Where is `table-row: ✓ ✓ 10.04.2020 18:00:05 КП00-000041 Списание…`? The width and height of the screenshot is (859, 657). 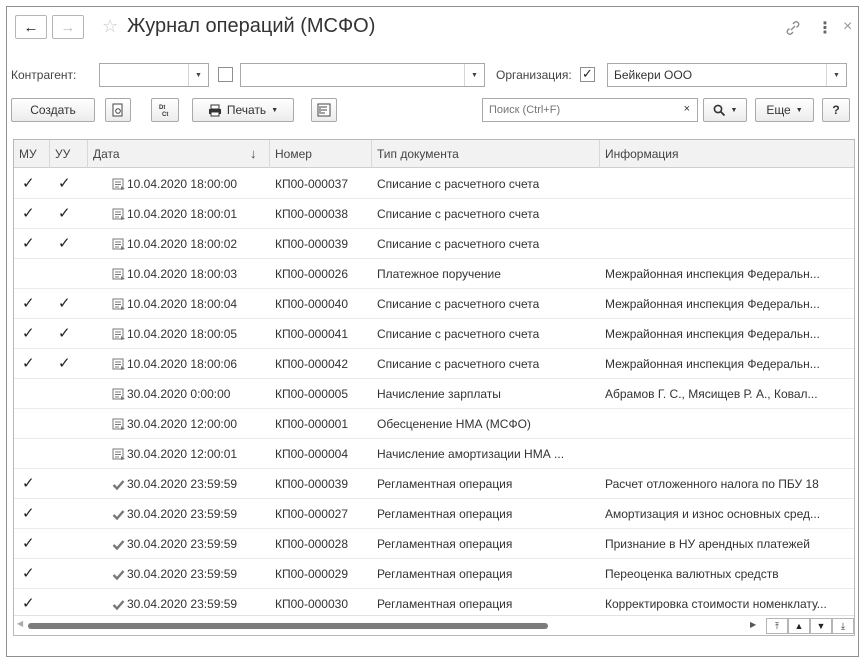 table-row: ✓ ✓ 10.04.2020 18:00:05 КП00-000041 Списание… is located at coordinates (434, 334).